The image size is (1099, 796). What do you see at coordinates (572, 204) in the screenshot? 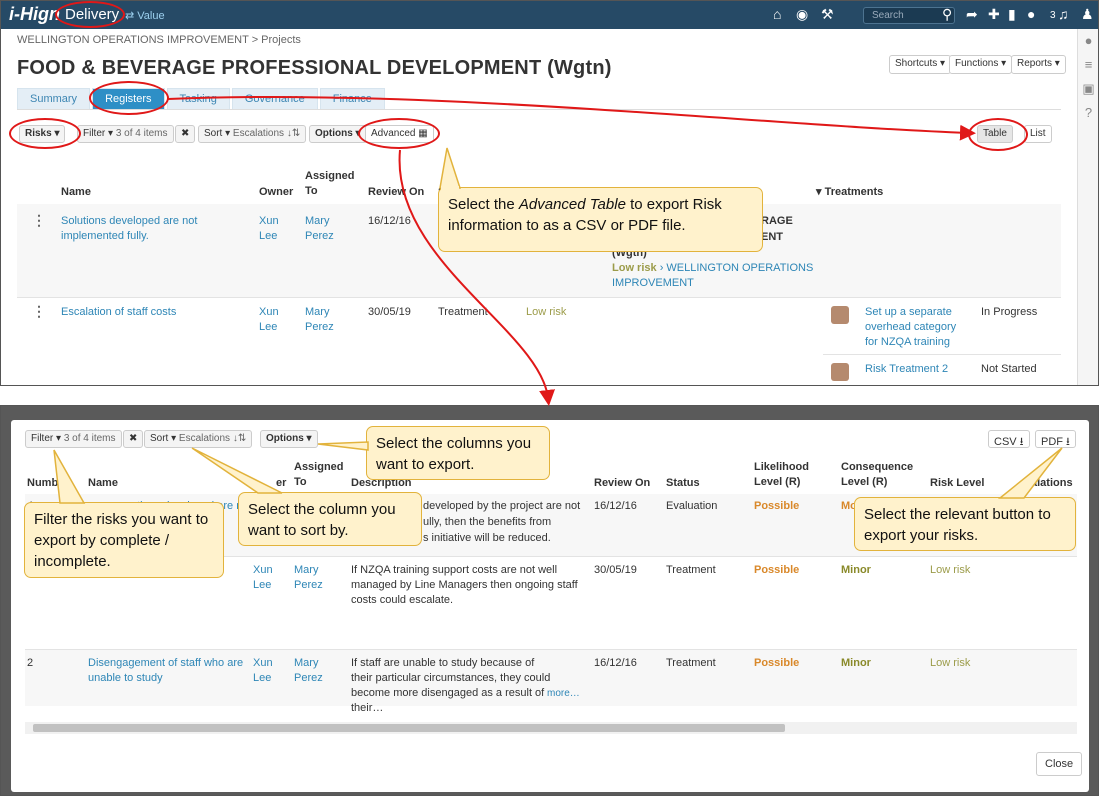
I see `callout-emphasis: Advanced Table` at bounding box center [572, 204].